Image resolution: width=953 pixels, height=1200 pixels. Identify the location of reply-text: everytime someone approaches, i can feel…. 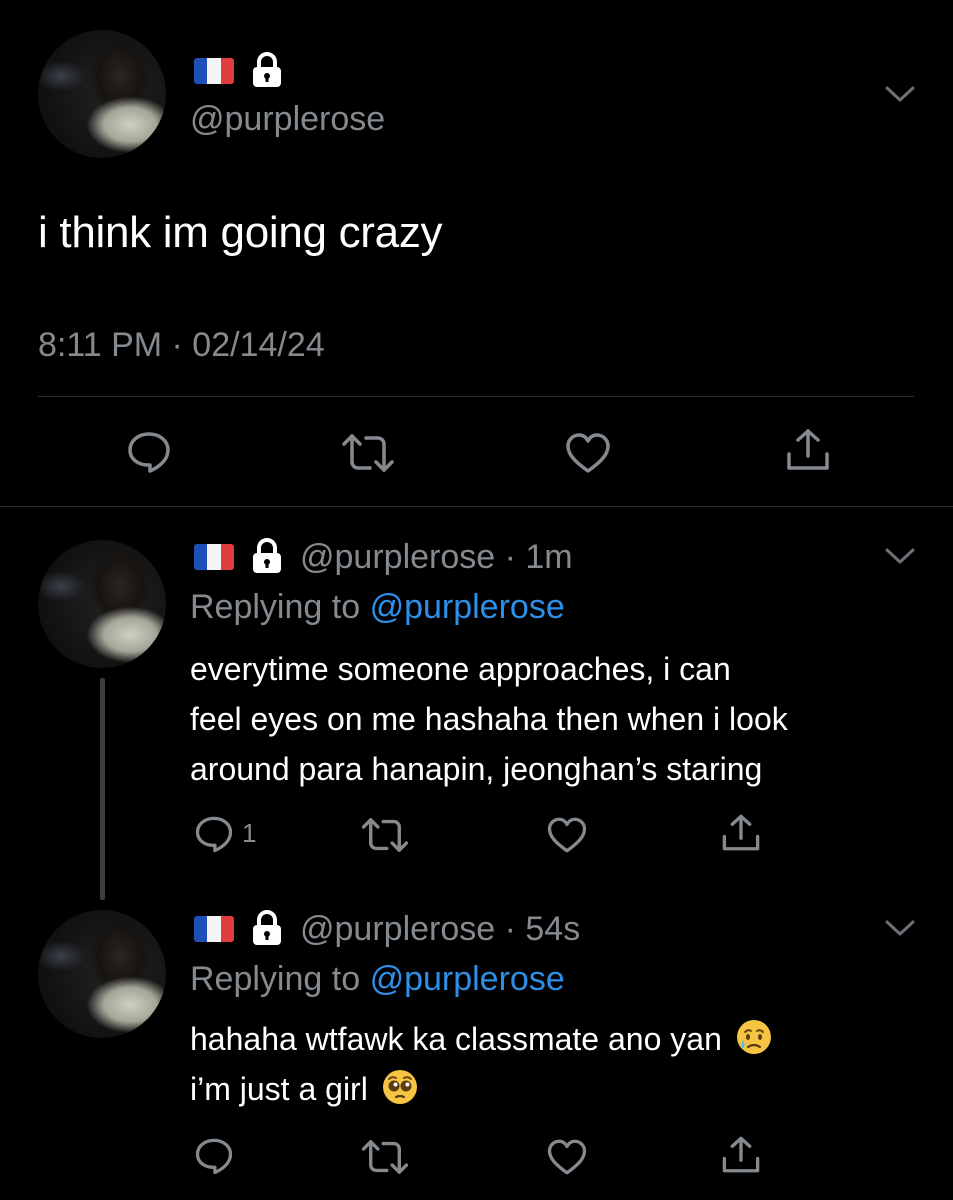
(560, 719).